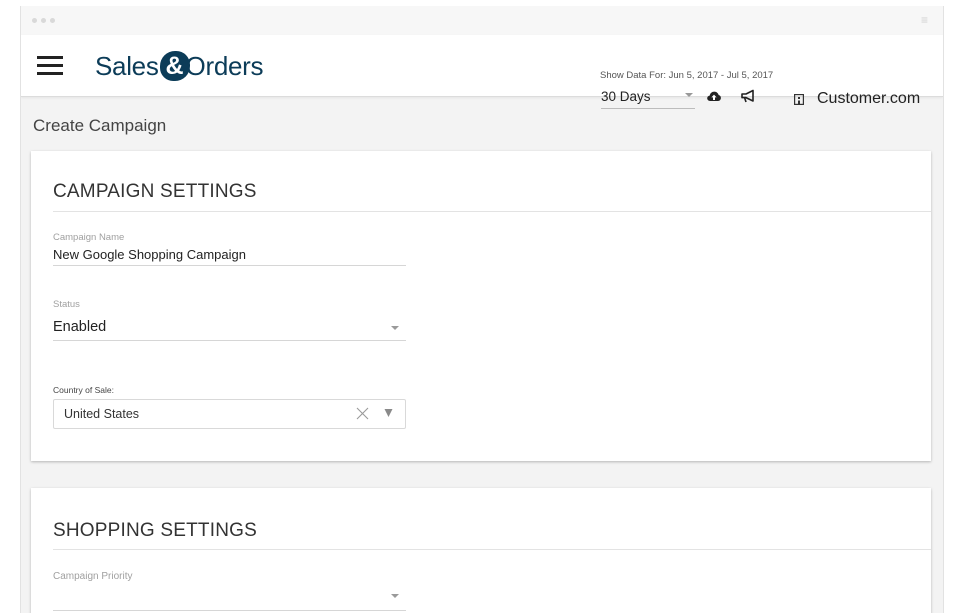 This screenshot has width=960, height=613. I want to click on cloud-icon, so click(714, 96).